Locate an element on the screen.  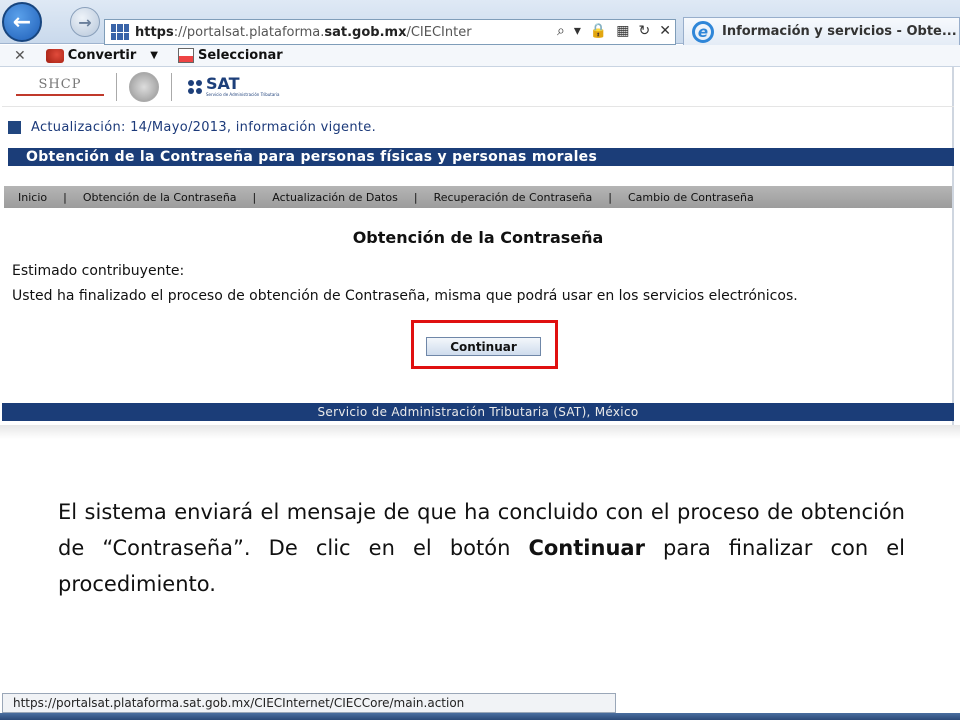
pdf-convert-icon is located at coordinates (54, 55).